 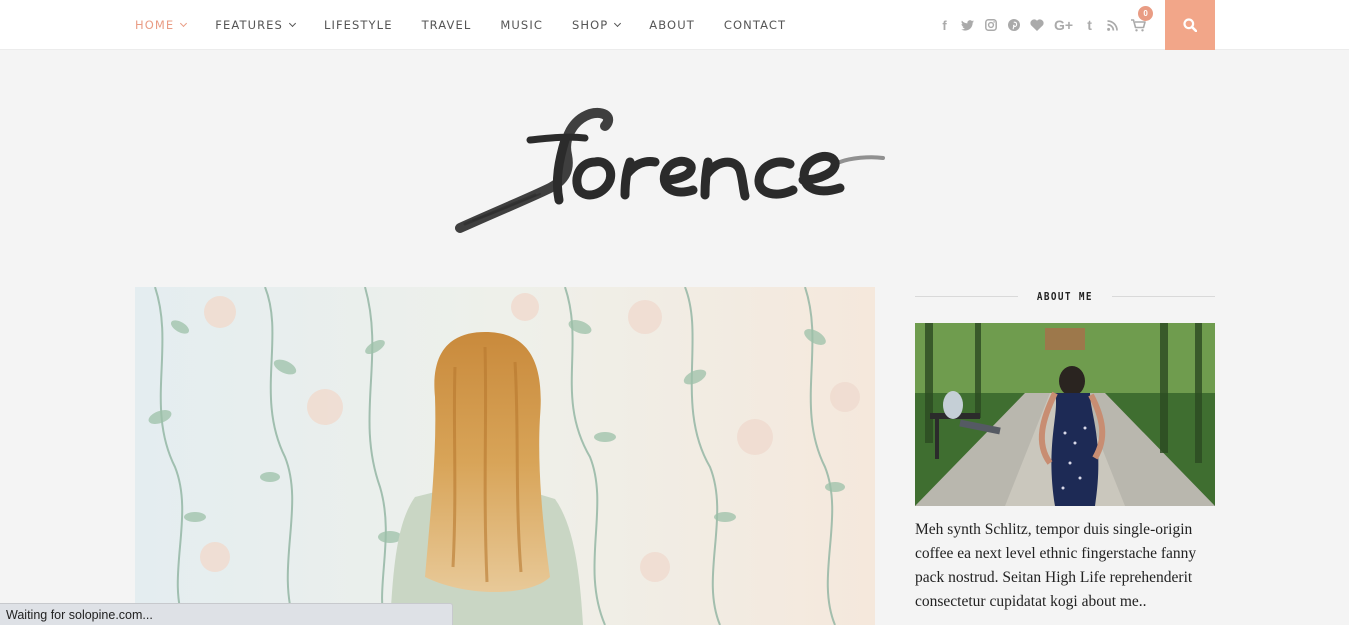 I want to click on nav-item-home: HOME, so click(x=161, y=25).